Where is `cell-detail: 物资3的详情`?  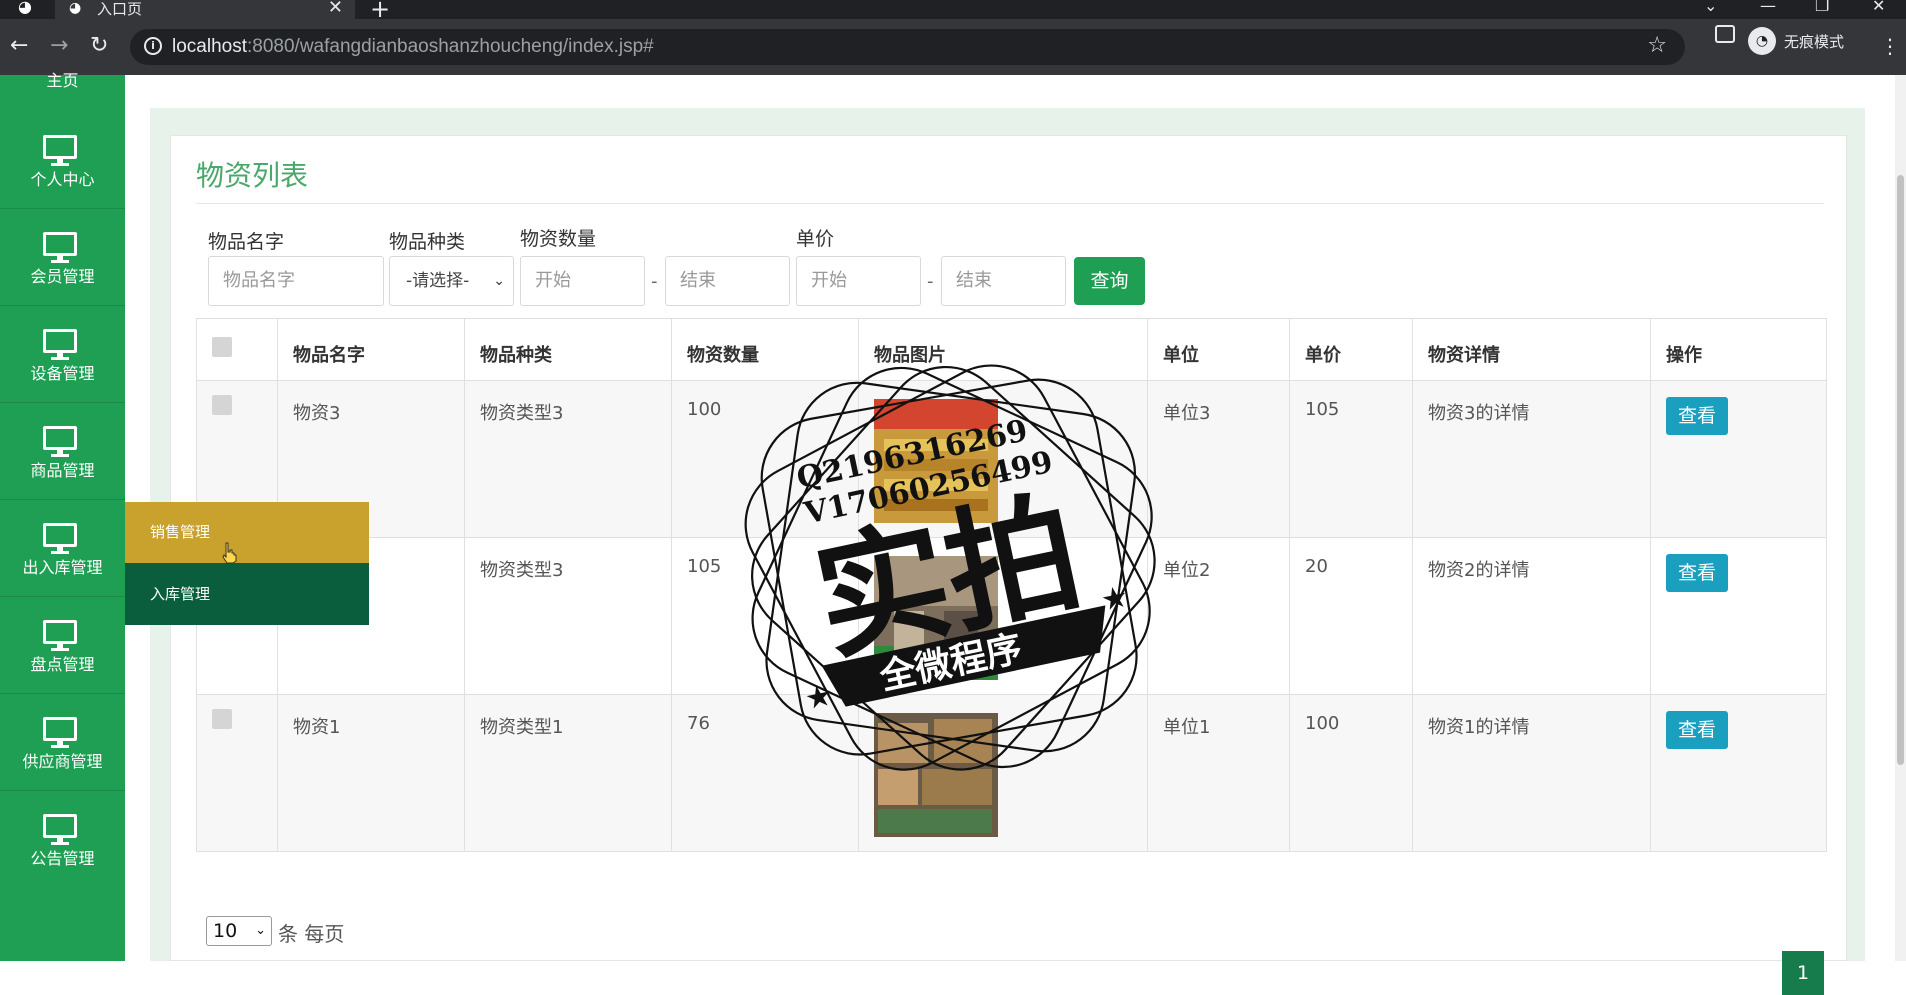
cell-detail: 物资3的详情 is located at coordinates (1531, 459).